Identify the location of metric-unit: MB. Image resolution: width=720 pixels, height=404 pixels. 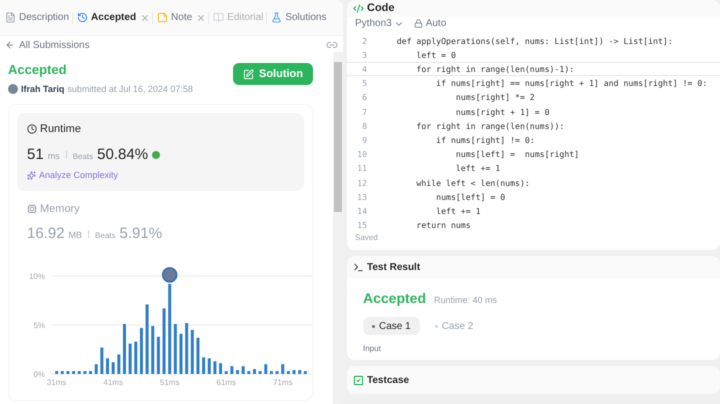
(75, 235).